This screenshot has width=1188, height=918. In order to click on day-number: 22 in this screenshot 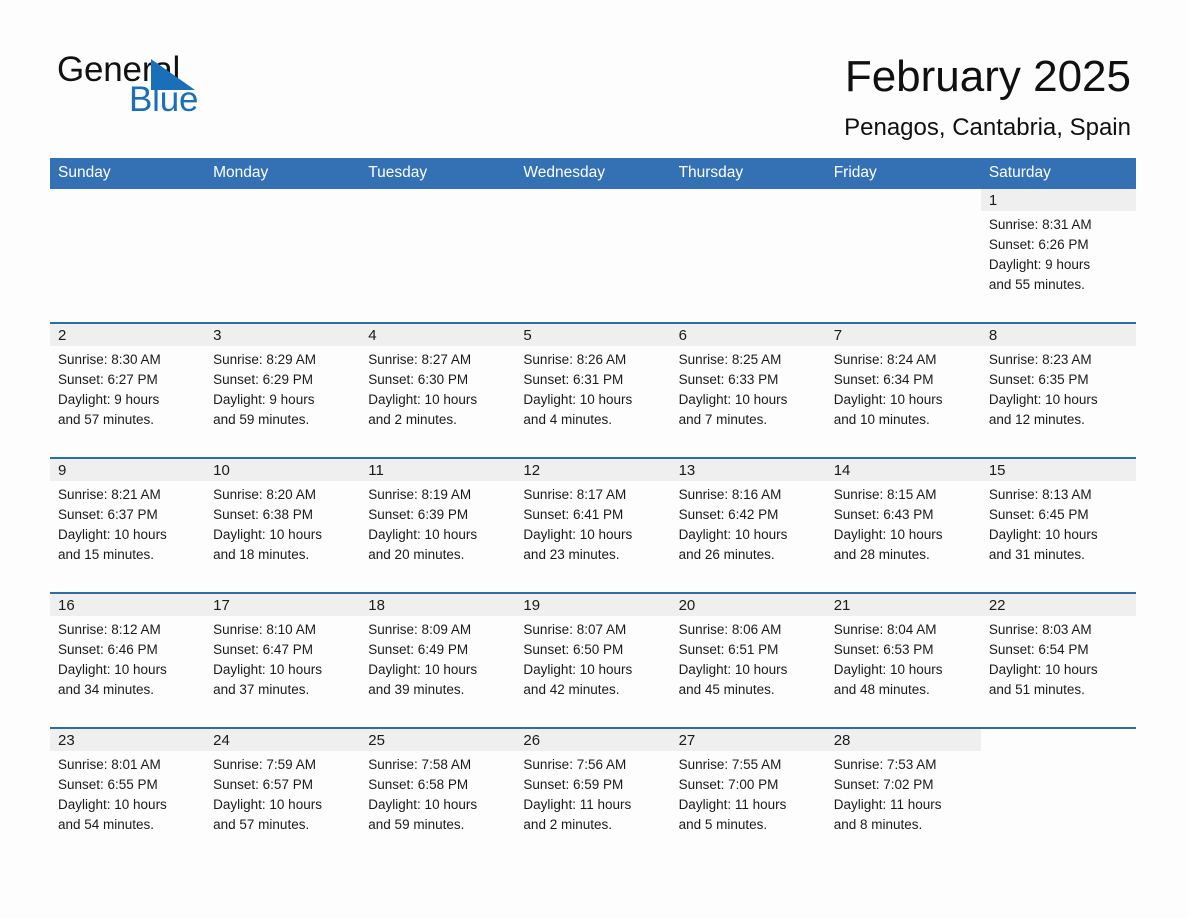, I will do `click(1058, 605)`.